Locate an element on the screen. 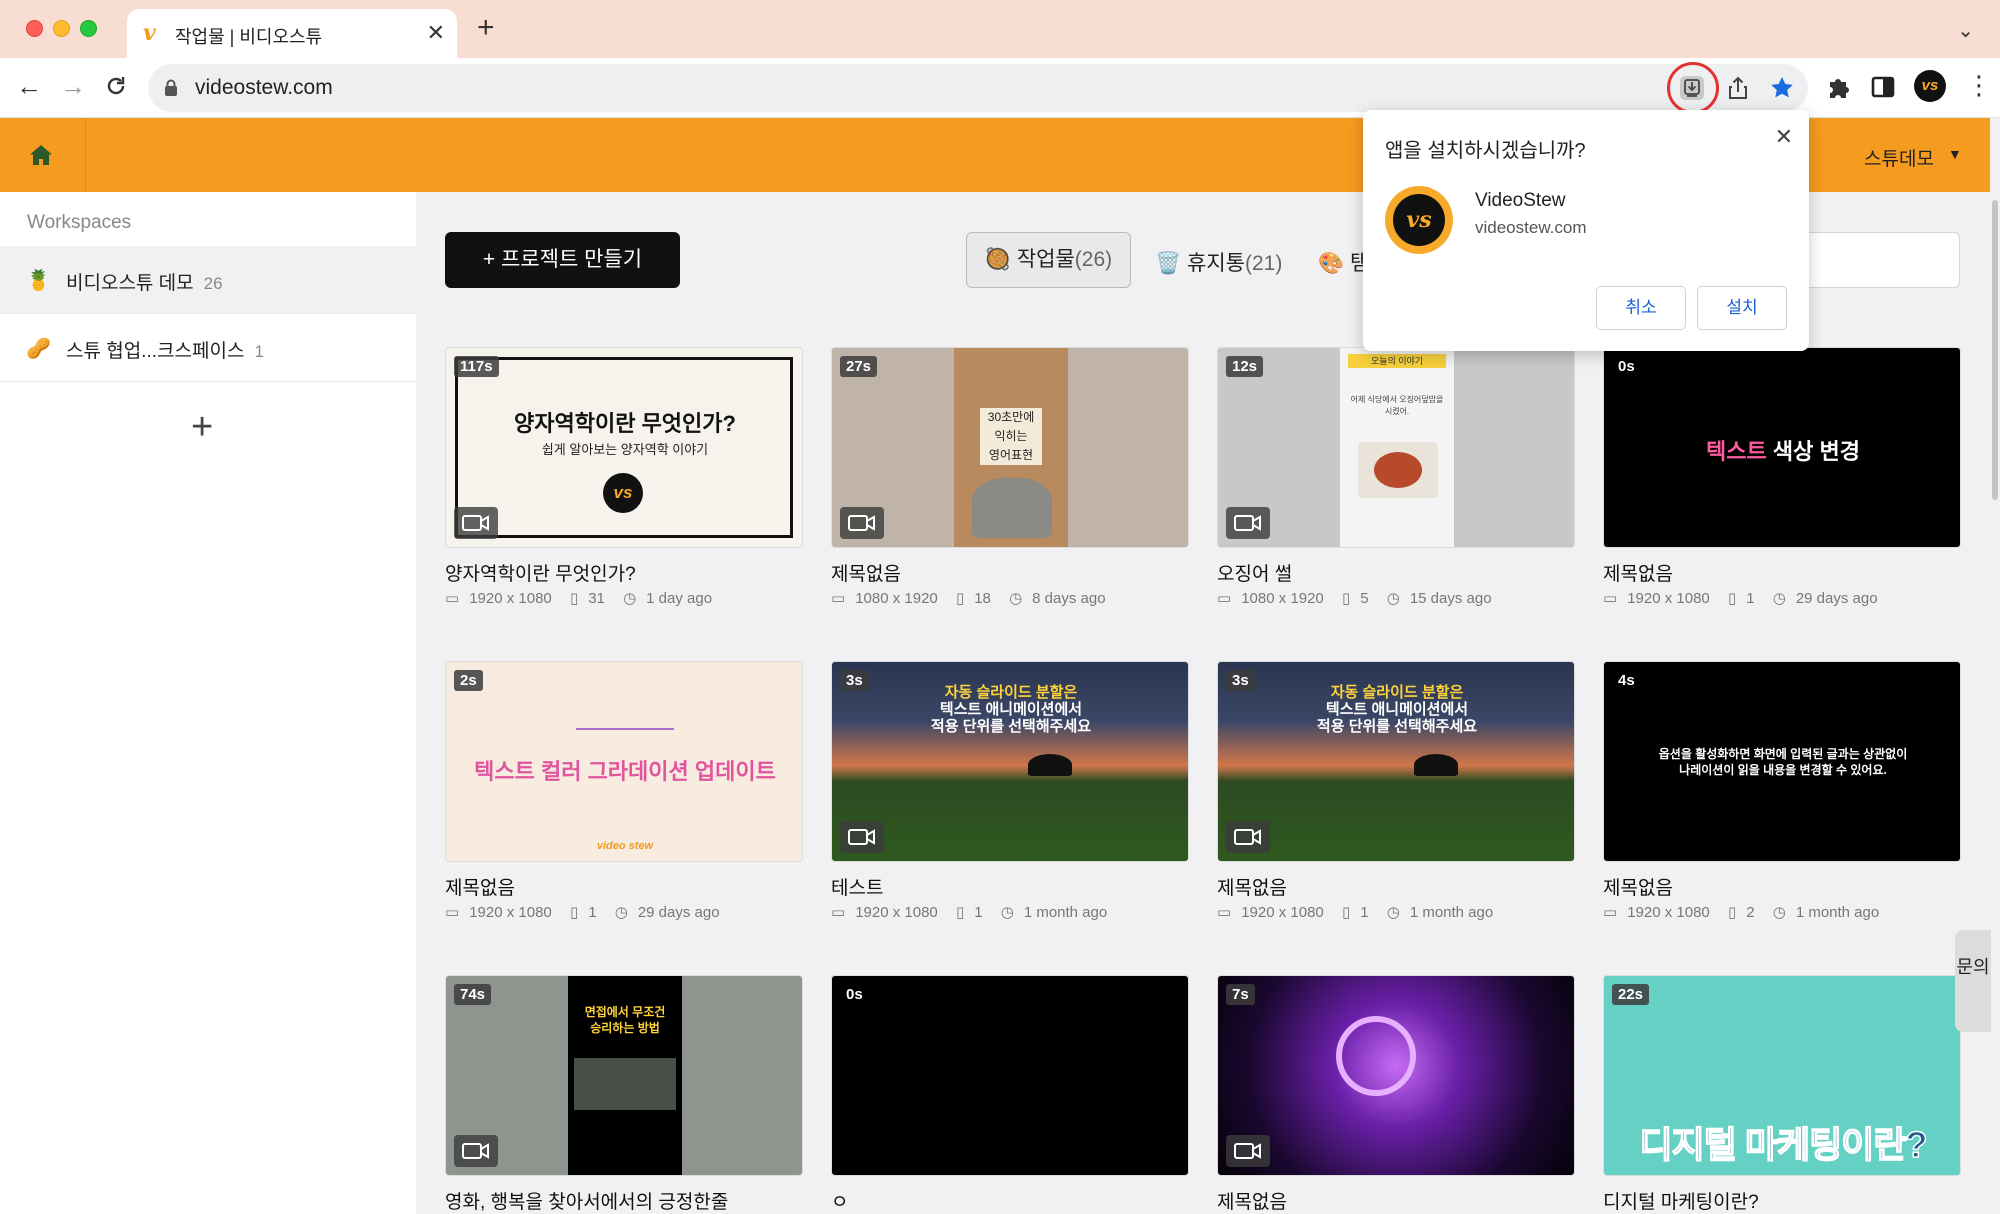 The width and height of the screenshot is (2000, 1214). thumb-header: 오늘의 이야기 is located at coordinates (1397, 361).